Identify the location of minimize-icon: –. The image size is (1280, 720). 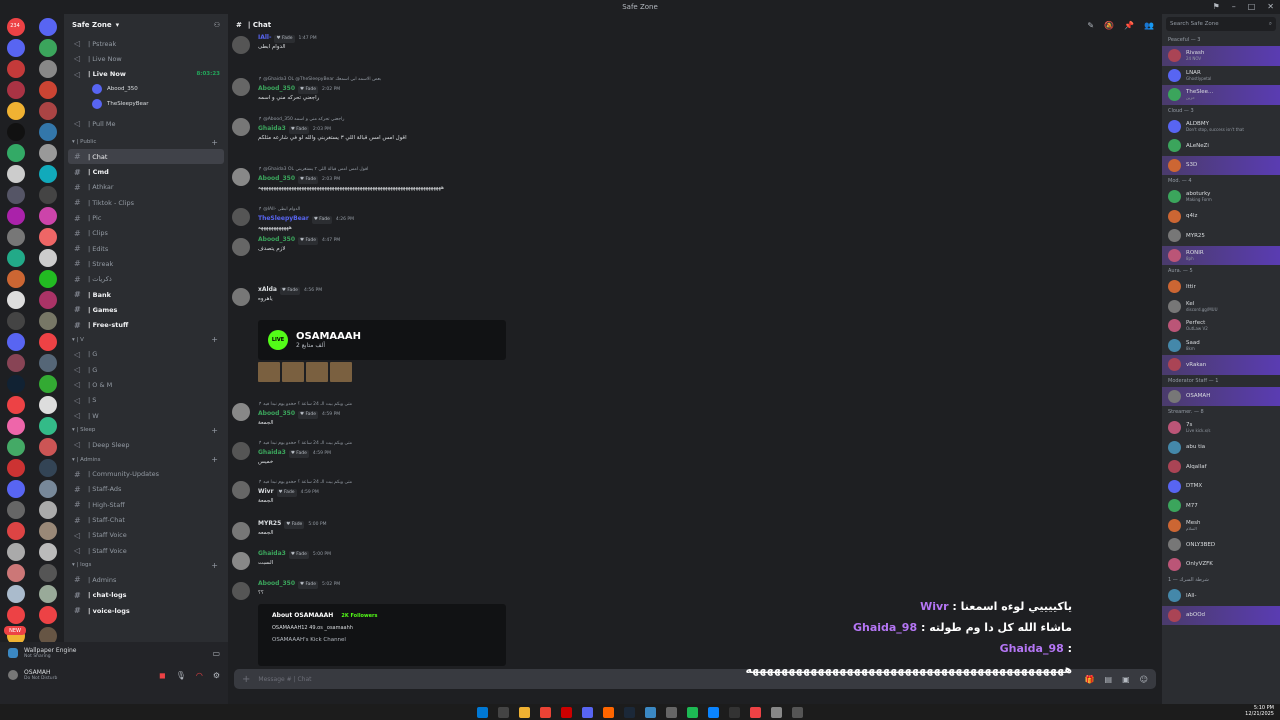
(1234, 6).